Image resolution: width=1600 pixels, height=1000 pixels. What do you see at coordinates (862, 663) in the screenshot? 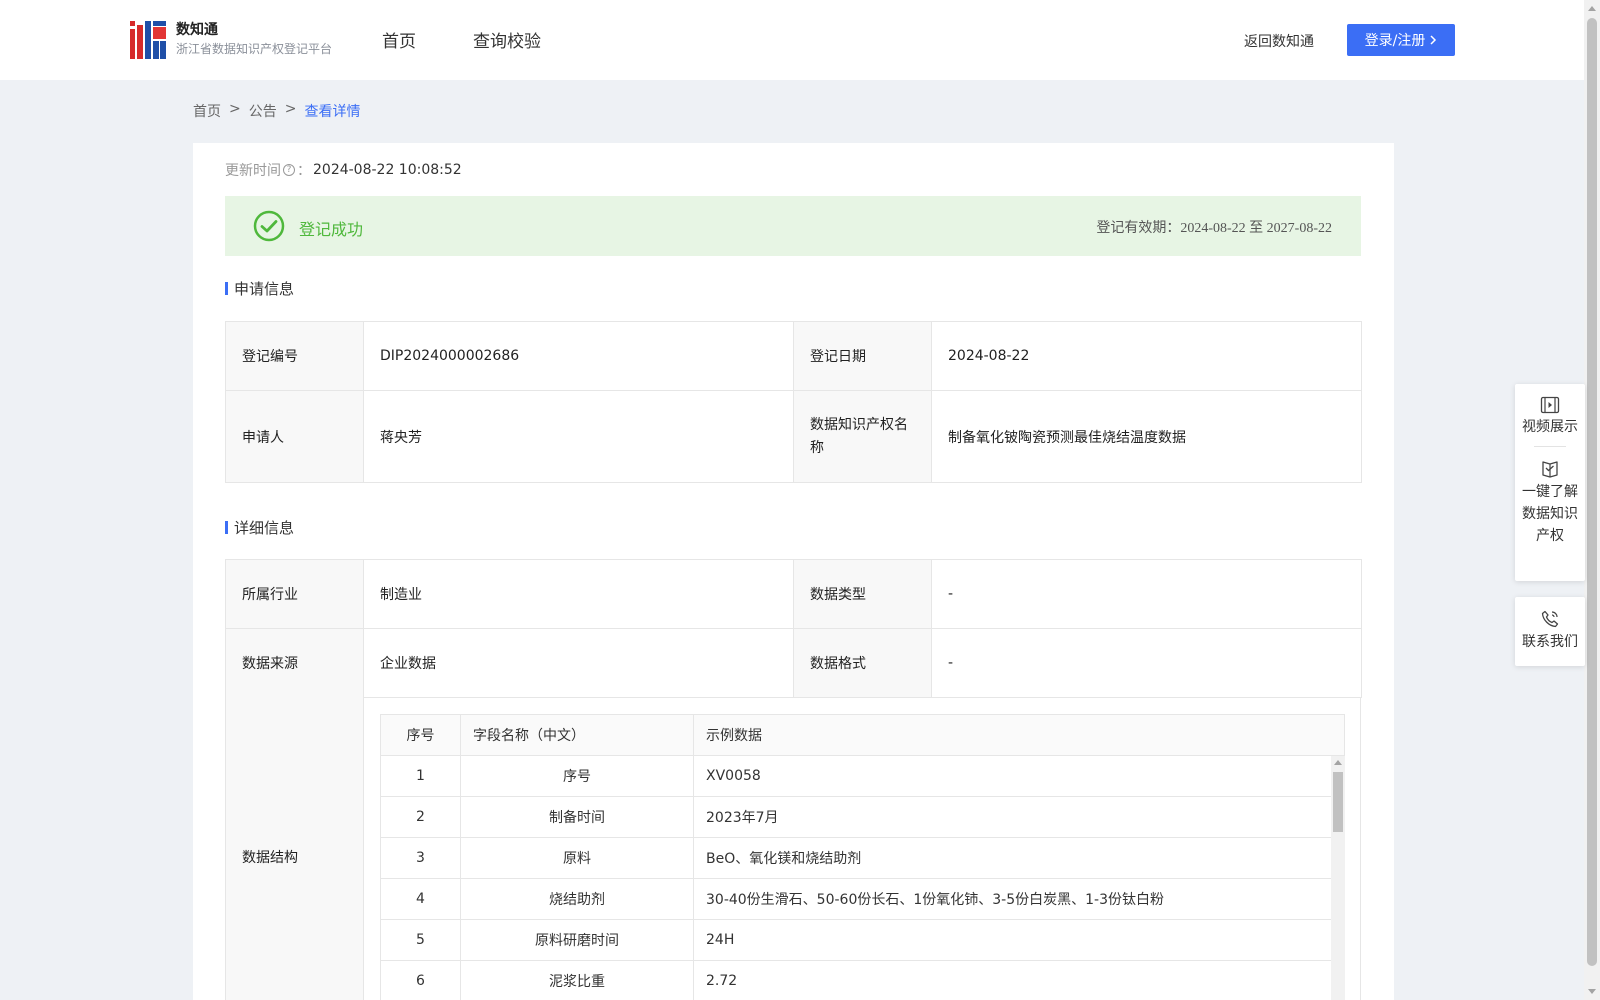
I see `format-label: 数据格式` at bounding box center [862, 663].